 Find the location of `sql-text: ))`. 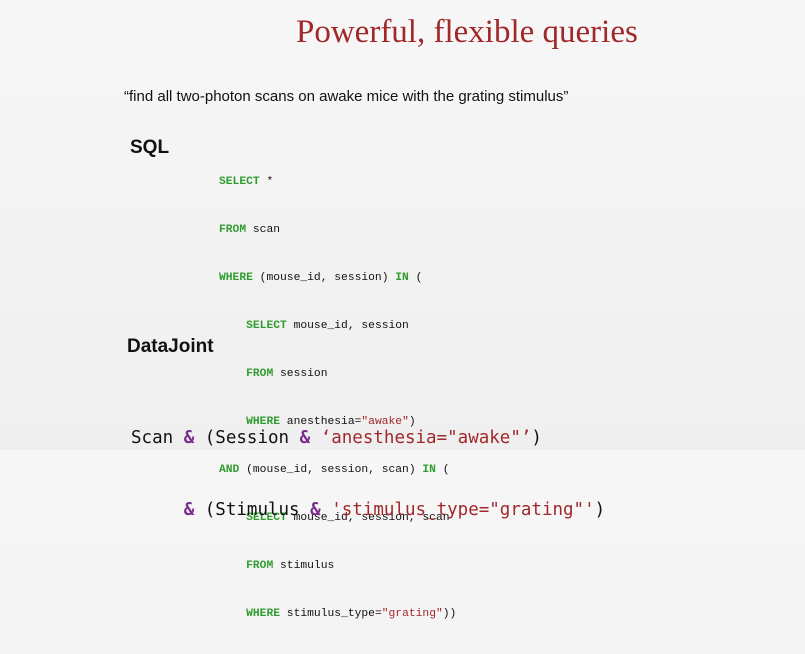

sql-text: )) is located at coordinates (449, 614).